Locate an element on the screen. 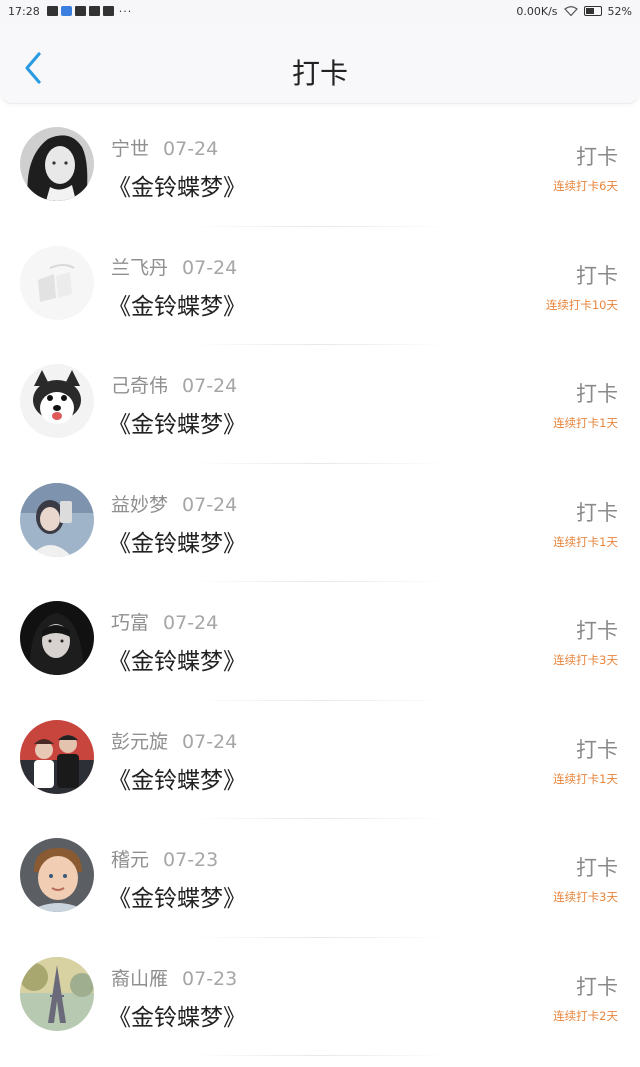 This screenshot has height=1067, width=640. list-item: 稽元 07-23 《金铃蝶梦》 打卡 连续打卡3天 is located at coordinates (320, 878).